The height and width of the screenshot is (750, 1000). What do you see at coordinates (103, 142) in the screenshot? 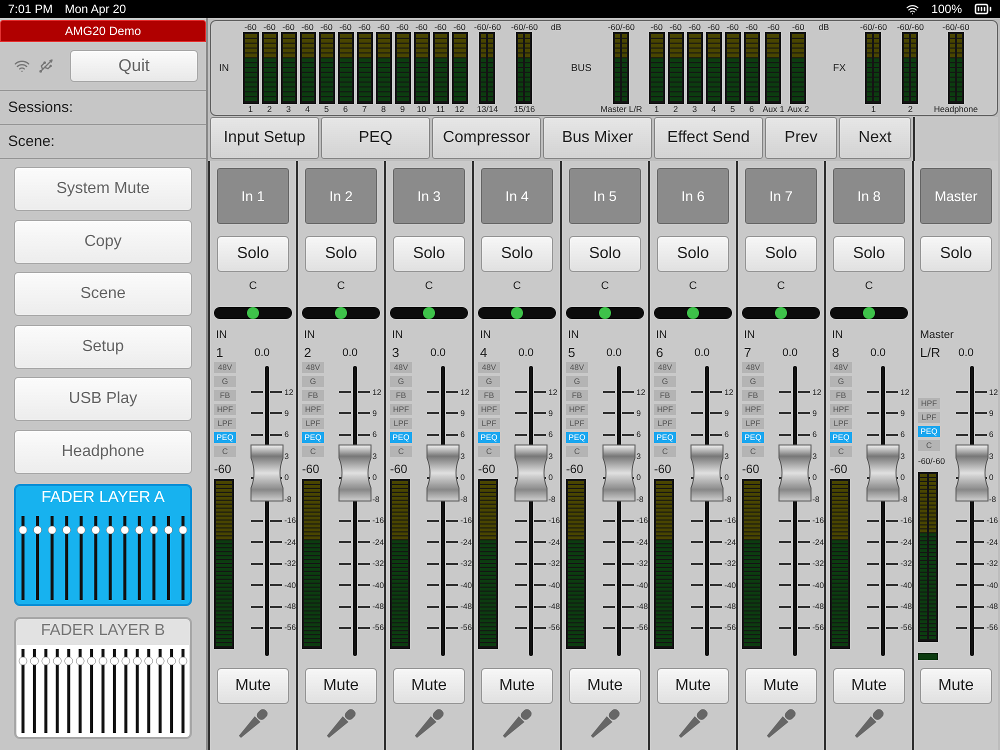
I see `scene-label: Scene:` at bounding box center [103, 142].